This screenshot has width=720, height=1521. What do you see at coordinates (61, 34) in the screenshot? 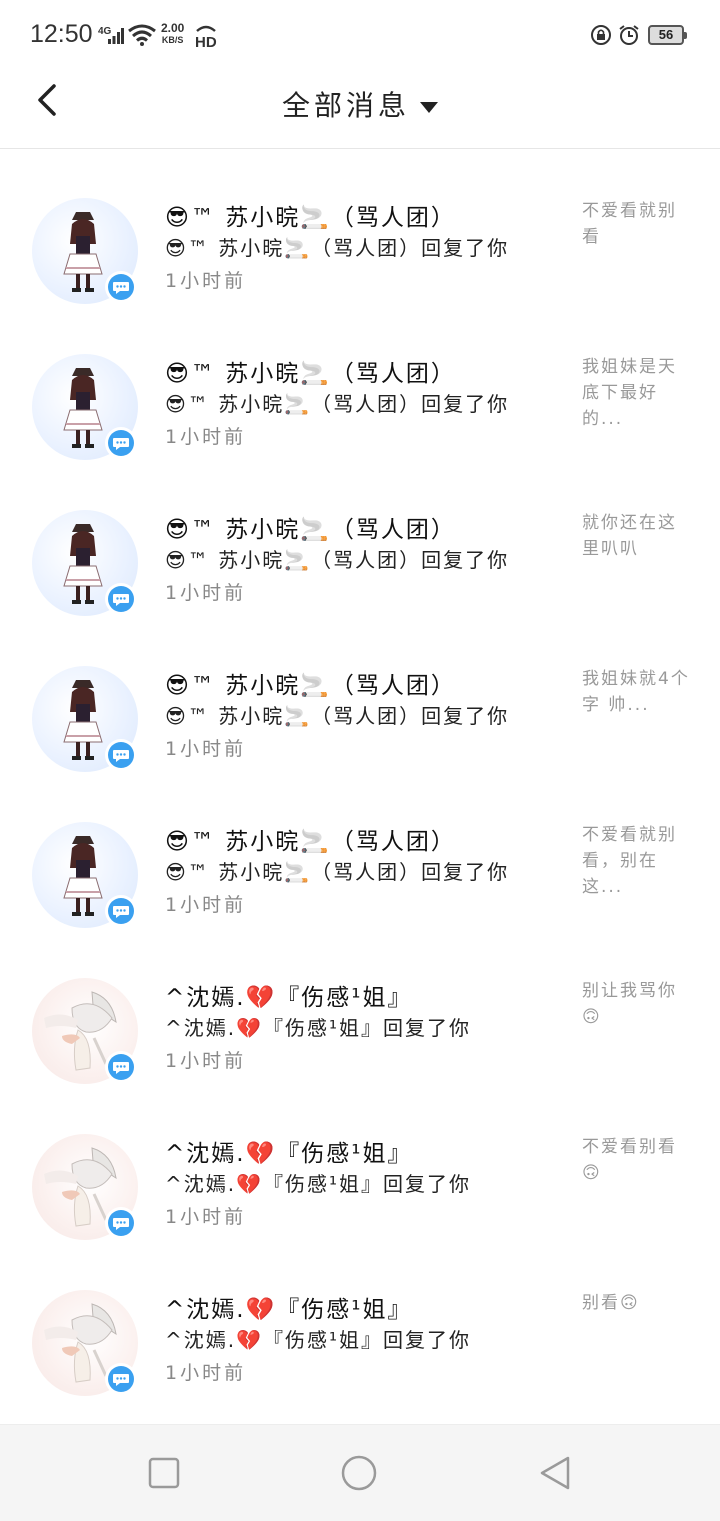
I see `clock: 12:50` at bounding box center [61, 34].